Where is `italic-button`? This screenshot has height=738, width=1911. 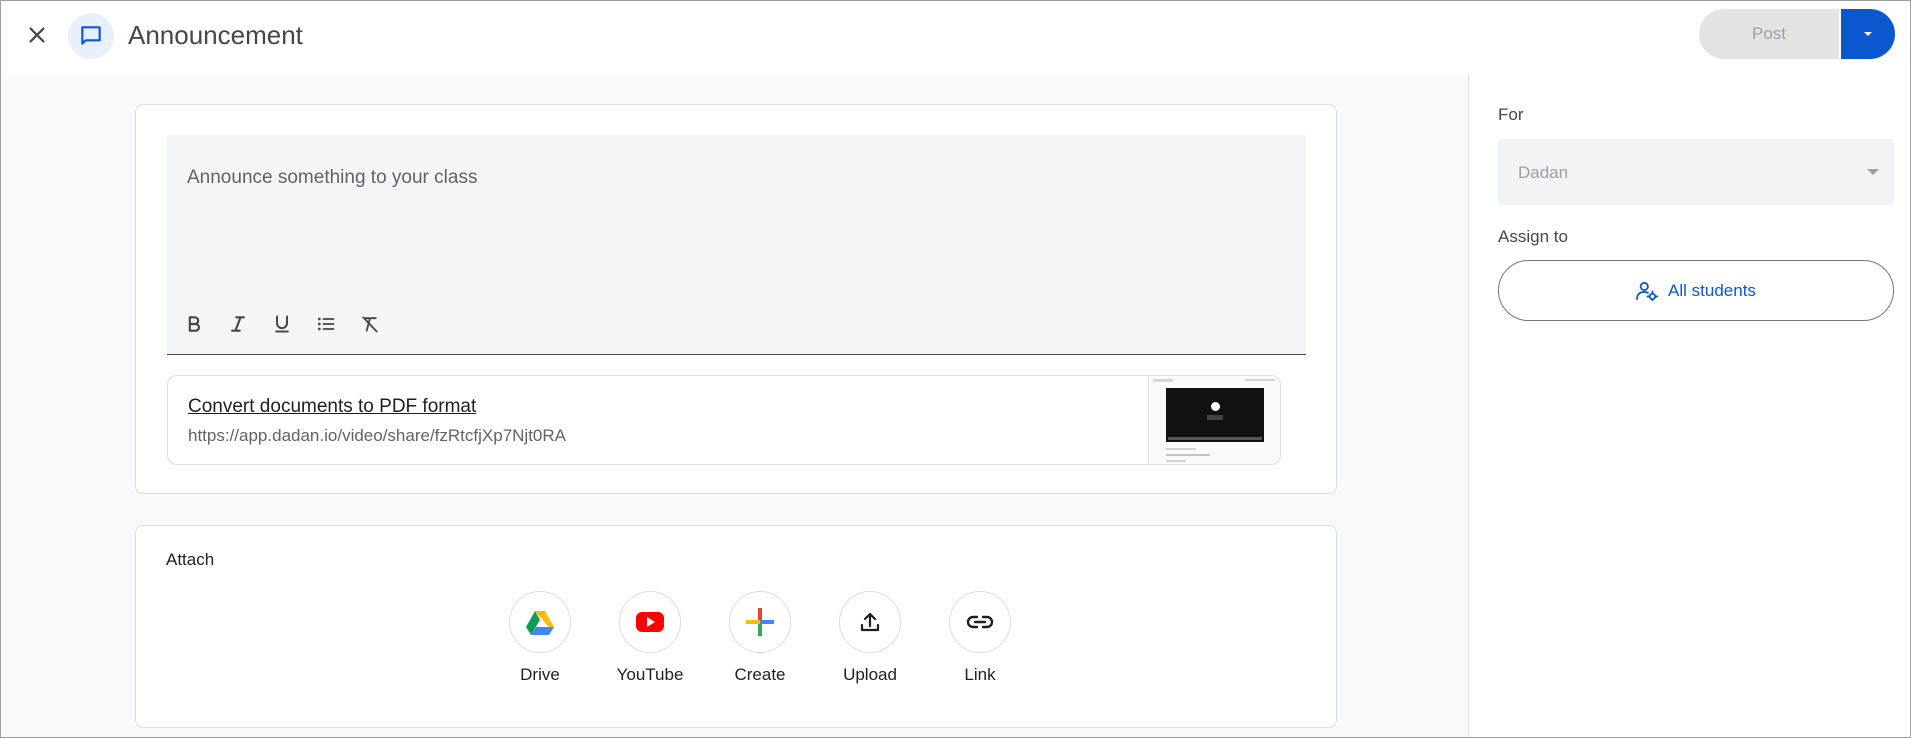 italic-button is located at coordinates (238, 324).